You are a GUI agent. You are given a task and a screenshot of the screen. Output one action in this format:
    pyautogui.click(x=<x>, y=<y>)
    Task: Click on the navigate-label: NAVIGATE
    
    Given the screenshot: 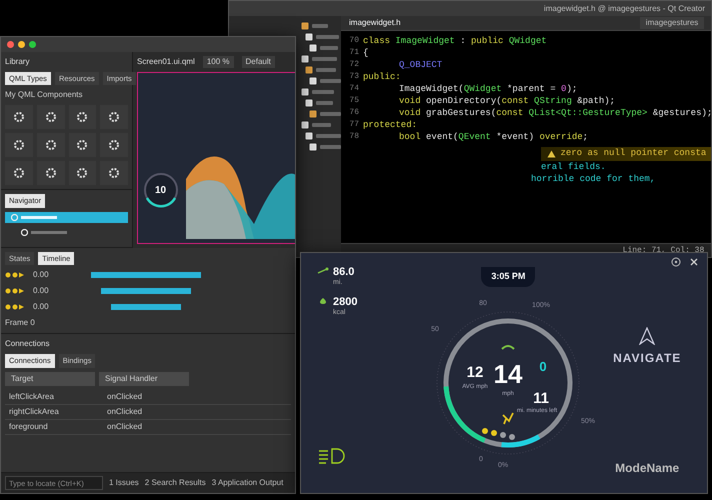 What is the action you would take?
    pyautogui.click(x=647, y=358)
    